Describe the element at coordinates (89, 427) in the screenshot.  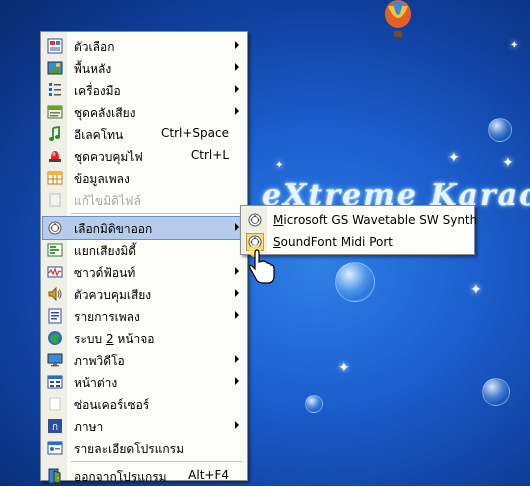
I see `menu-item-label: ภาษา` at that location.